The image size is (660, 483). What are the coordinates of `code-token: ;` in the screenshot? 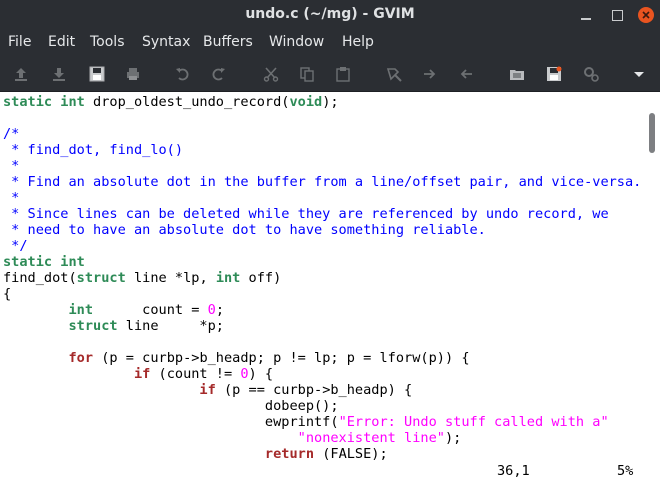 It's located at (219, 310).